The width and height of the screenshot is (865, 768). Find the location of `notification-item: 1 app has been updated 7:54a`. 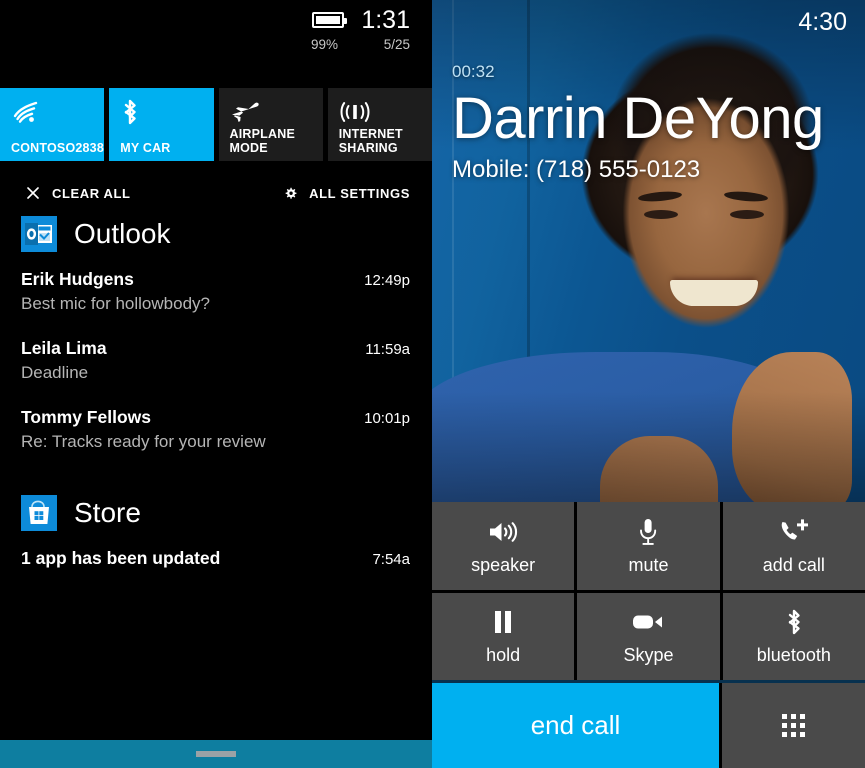

notification-item: 1 app has been updated 7:54a is located at coordinates (216, 559).